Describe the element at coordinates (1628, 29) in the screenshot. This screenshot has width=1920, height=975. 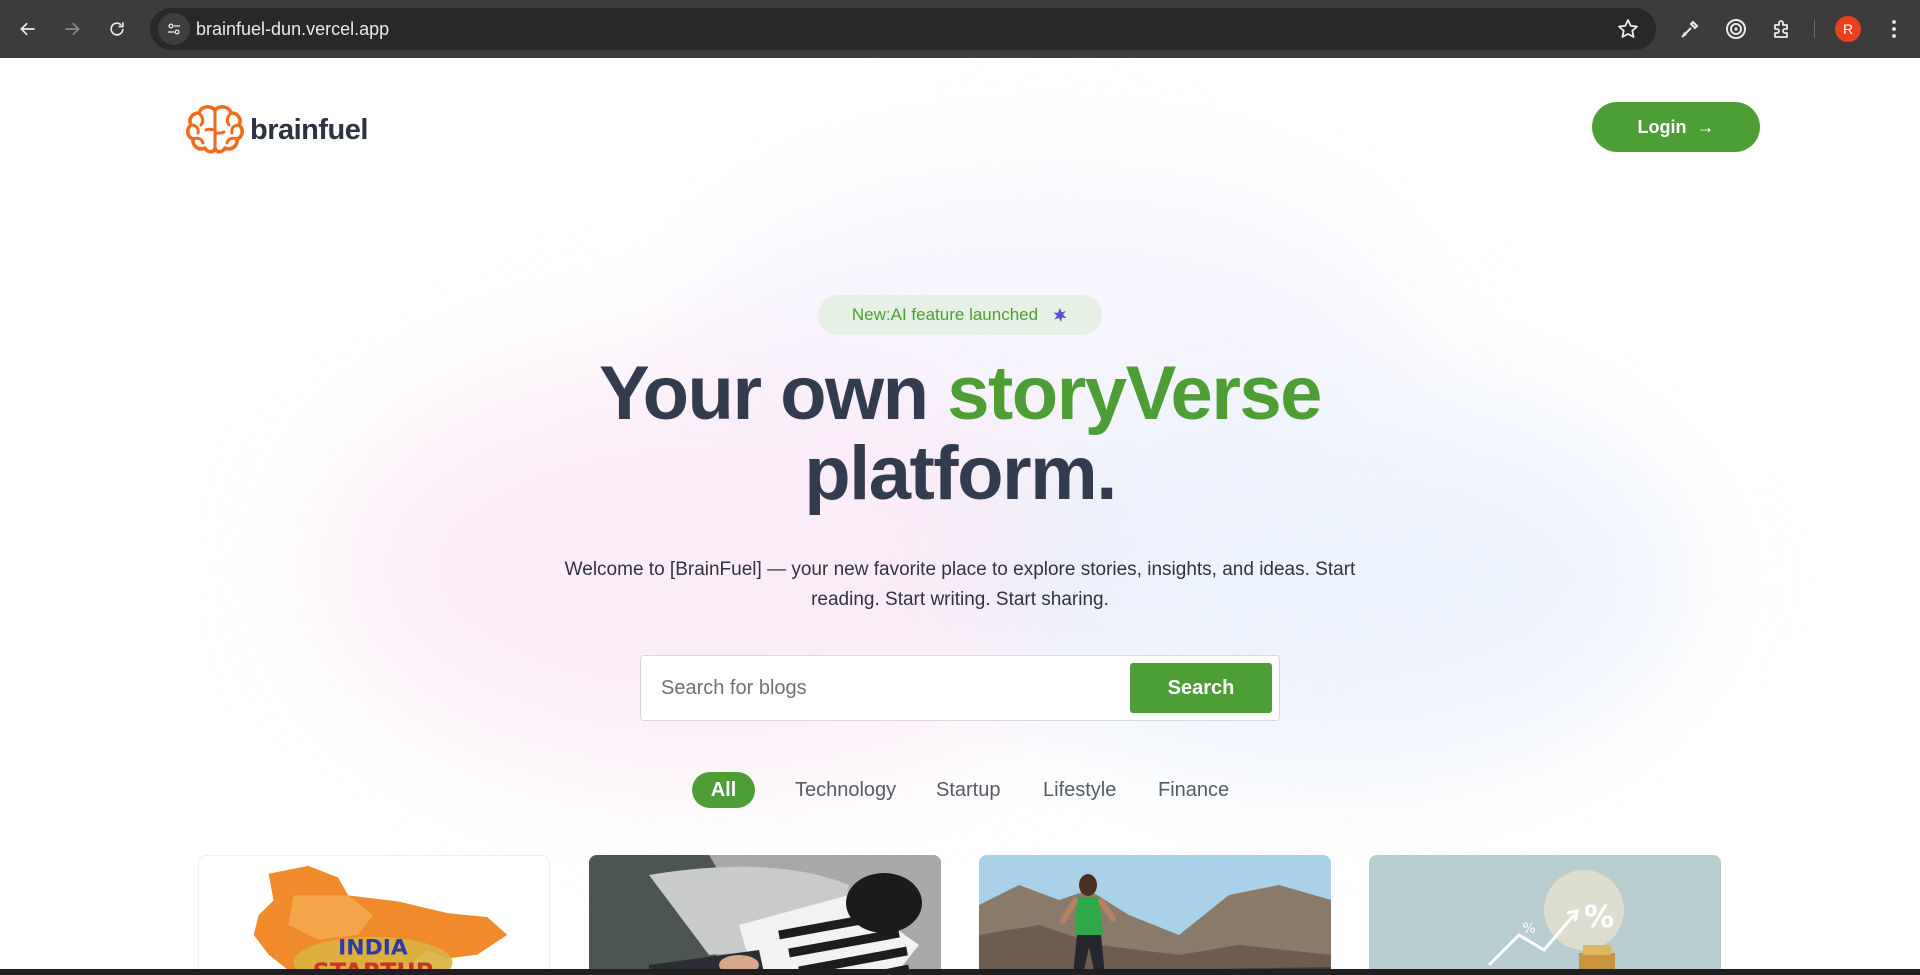
I see `bookmark-star-icon` at that location.